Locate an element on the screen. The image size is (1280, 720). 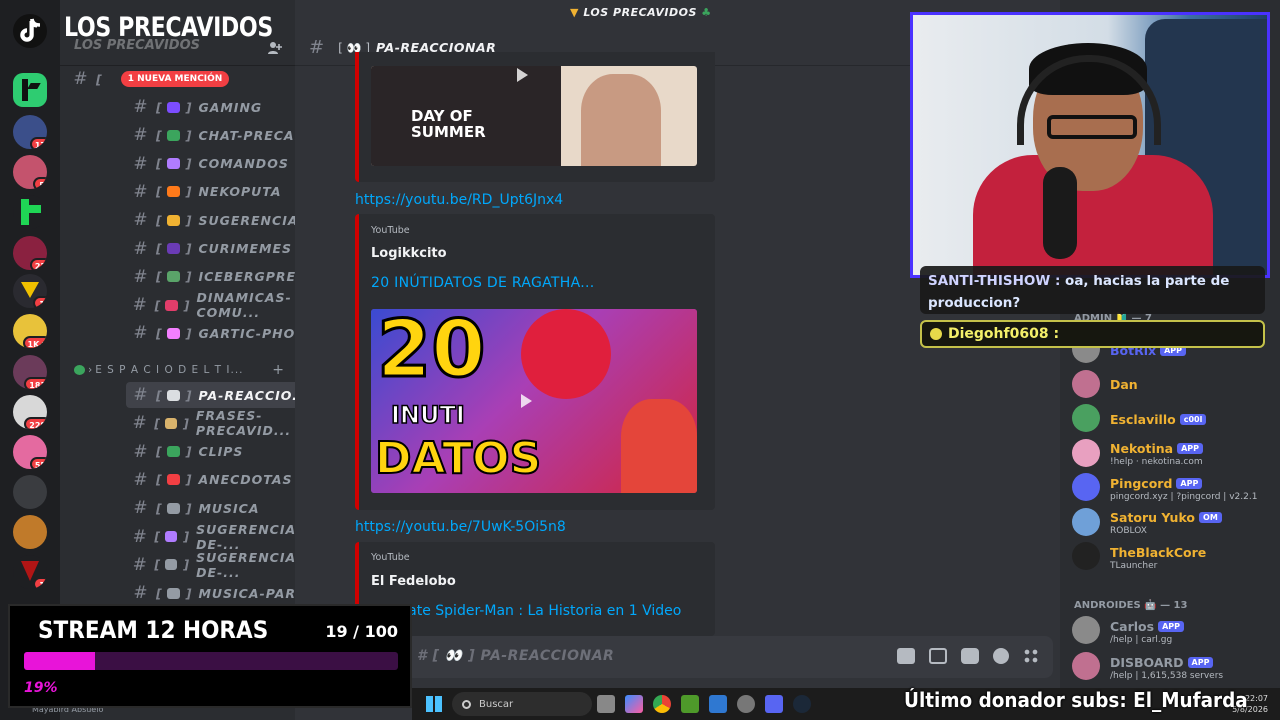
member-item: TheBlackCore TLauncher is located at coordinates (1139, 556).